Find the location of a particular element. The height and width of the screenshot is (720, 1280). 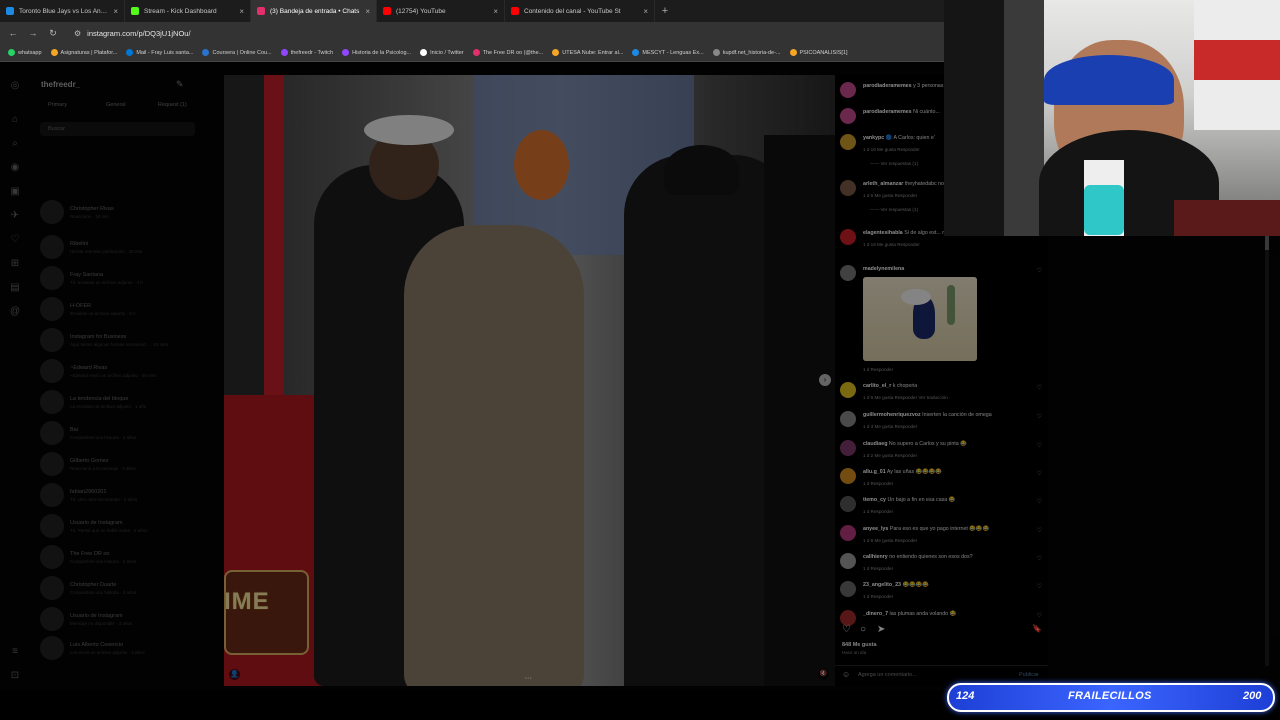

conversation-item: H-OFER Enviaste un archivo adjunto · 5 h is located at coordinates (120, 309).